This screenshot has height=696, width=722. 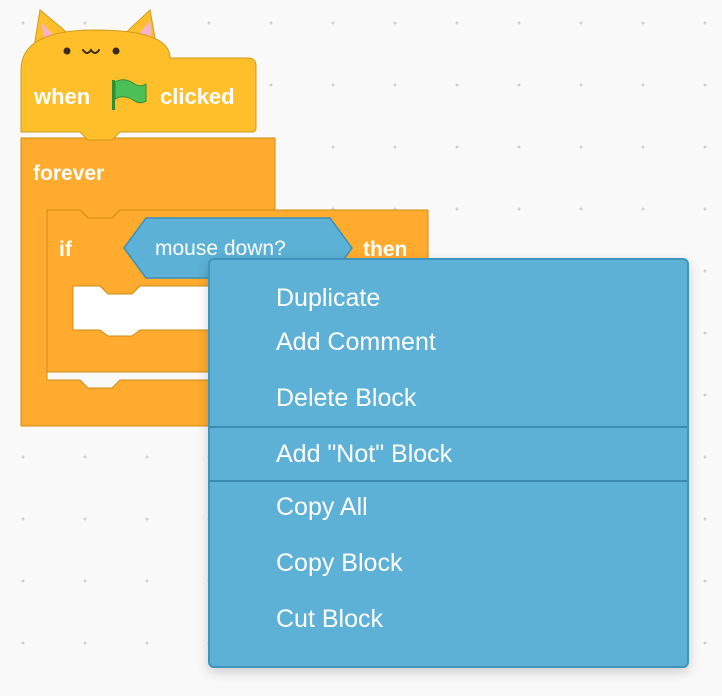 What do you see at coordinates (197, 96) in the screenshot?
I see `hat-label-clicked: clicked` at bounding box center [197, 96].